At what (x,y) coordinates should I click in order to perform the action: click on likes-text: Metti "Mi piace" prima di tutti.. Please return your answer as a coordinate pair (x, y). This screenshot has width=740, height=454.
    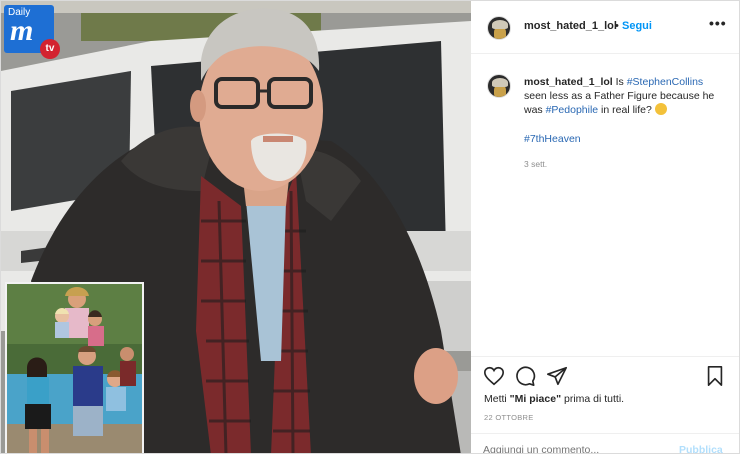
    Looking at the image, I should click on (554, 399).